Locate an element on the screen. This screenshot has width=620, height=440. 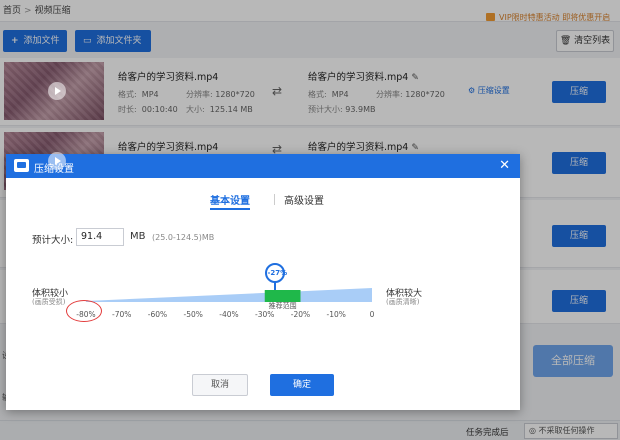
slider-track is located at coordinates (229, 295).